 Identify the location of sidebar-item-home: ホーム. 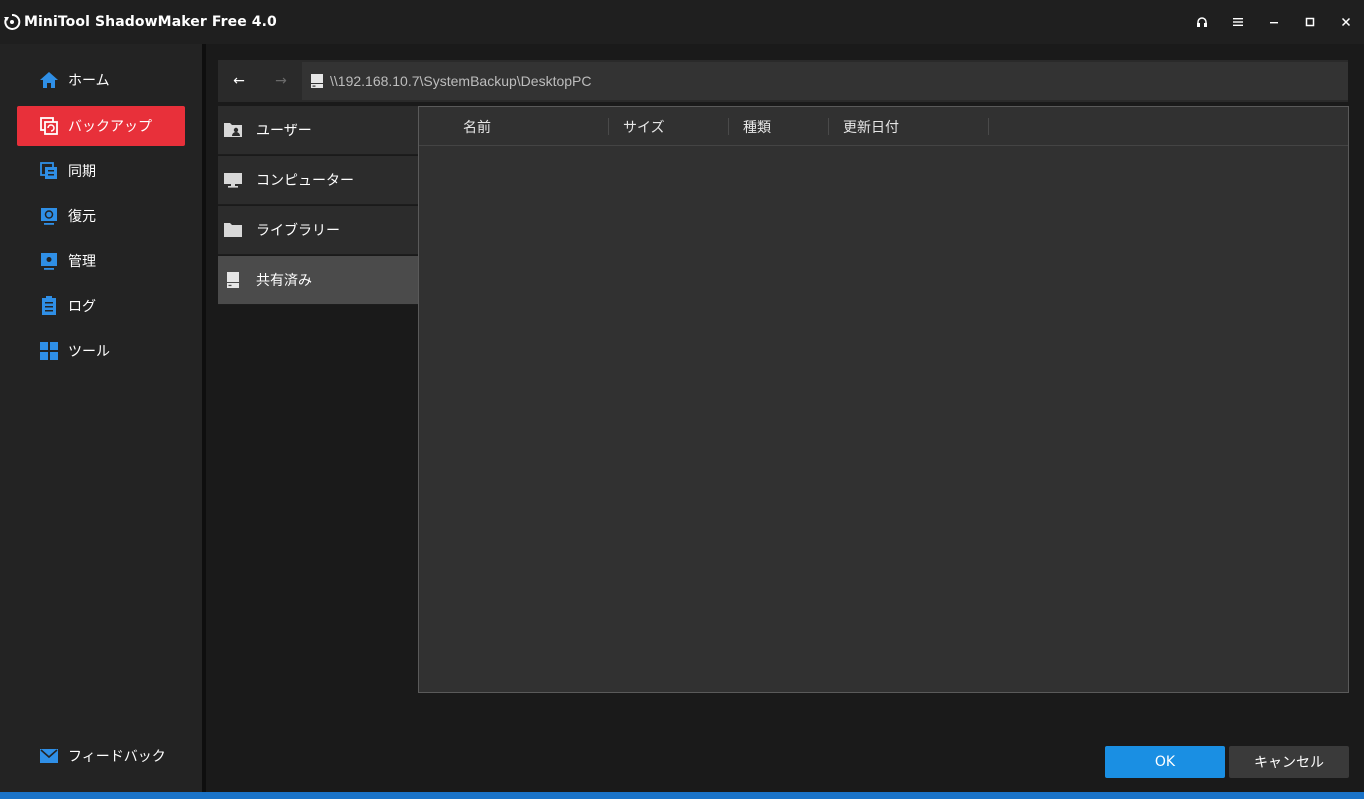
(101, 80).